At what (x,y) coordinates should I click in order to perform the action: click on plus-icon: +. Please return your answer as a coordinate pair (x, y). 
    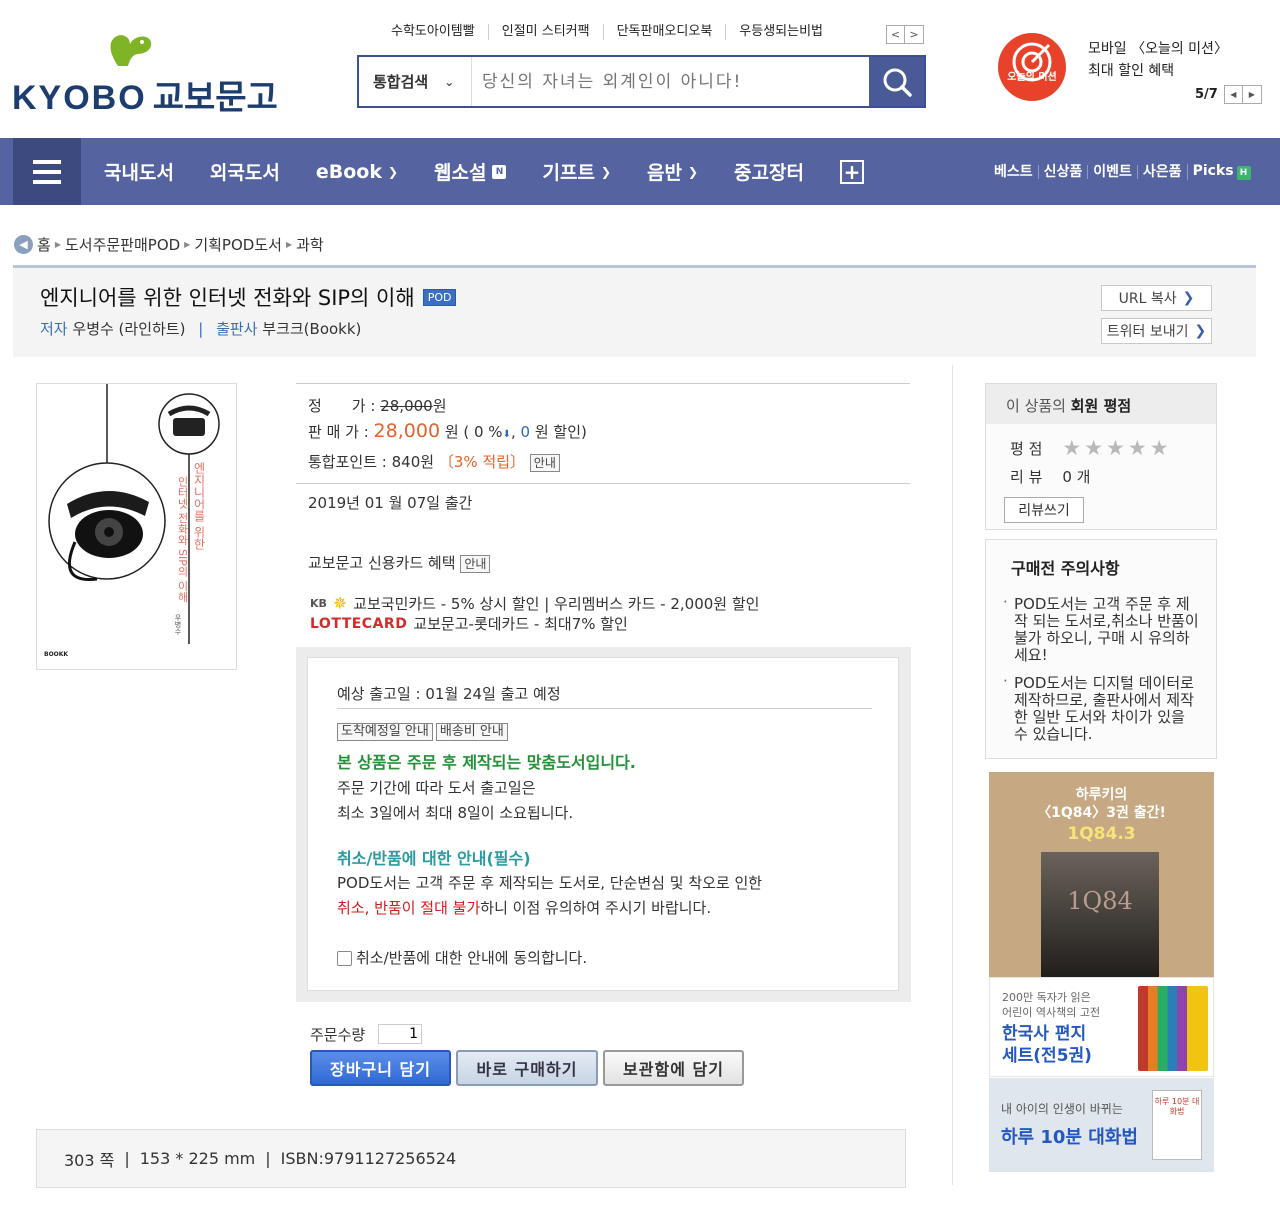
    Looking at the image, I should click on (851, 171).